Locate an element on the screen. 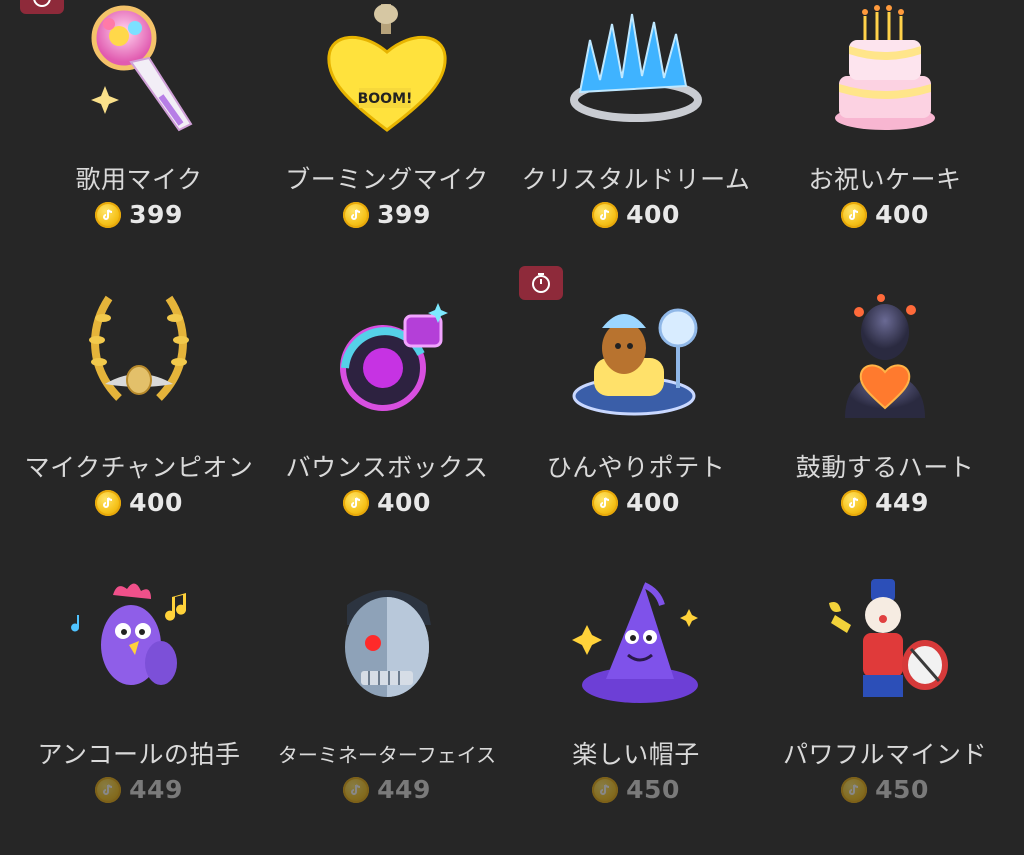  celebration-cake-icon is located at coordinates (885, 67).